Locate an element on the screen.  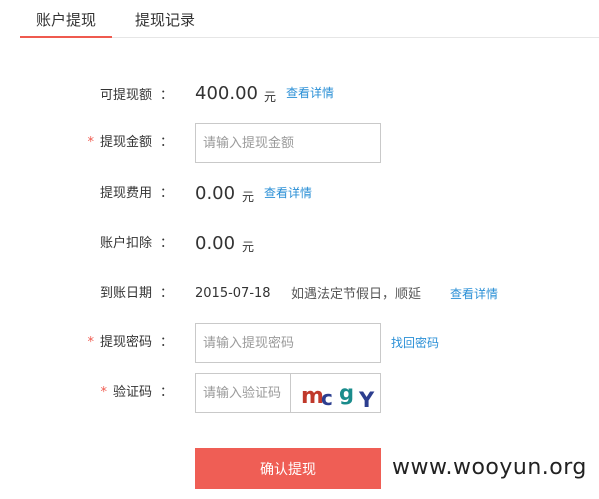
captcha-image: m c g Y is located at coordinates (336, 393).